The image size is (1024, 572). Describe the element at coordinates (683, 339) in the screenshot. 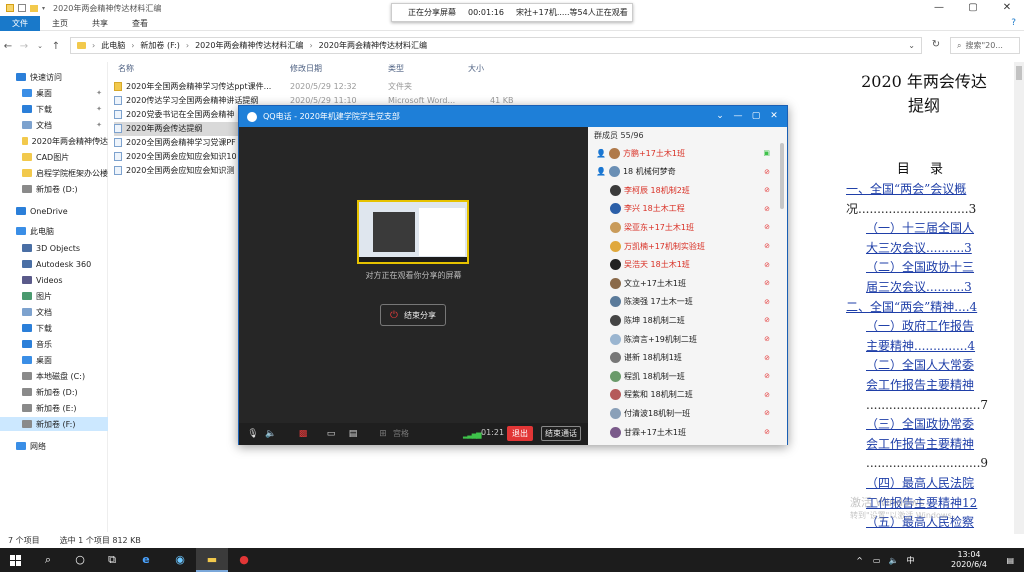

I see `member-row: 陈濟言+19机制二班 ⊘` at that location.